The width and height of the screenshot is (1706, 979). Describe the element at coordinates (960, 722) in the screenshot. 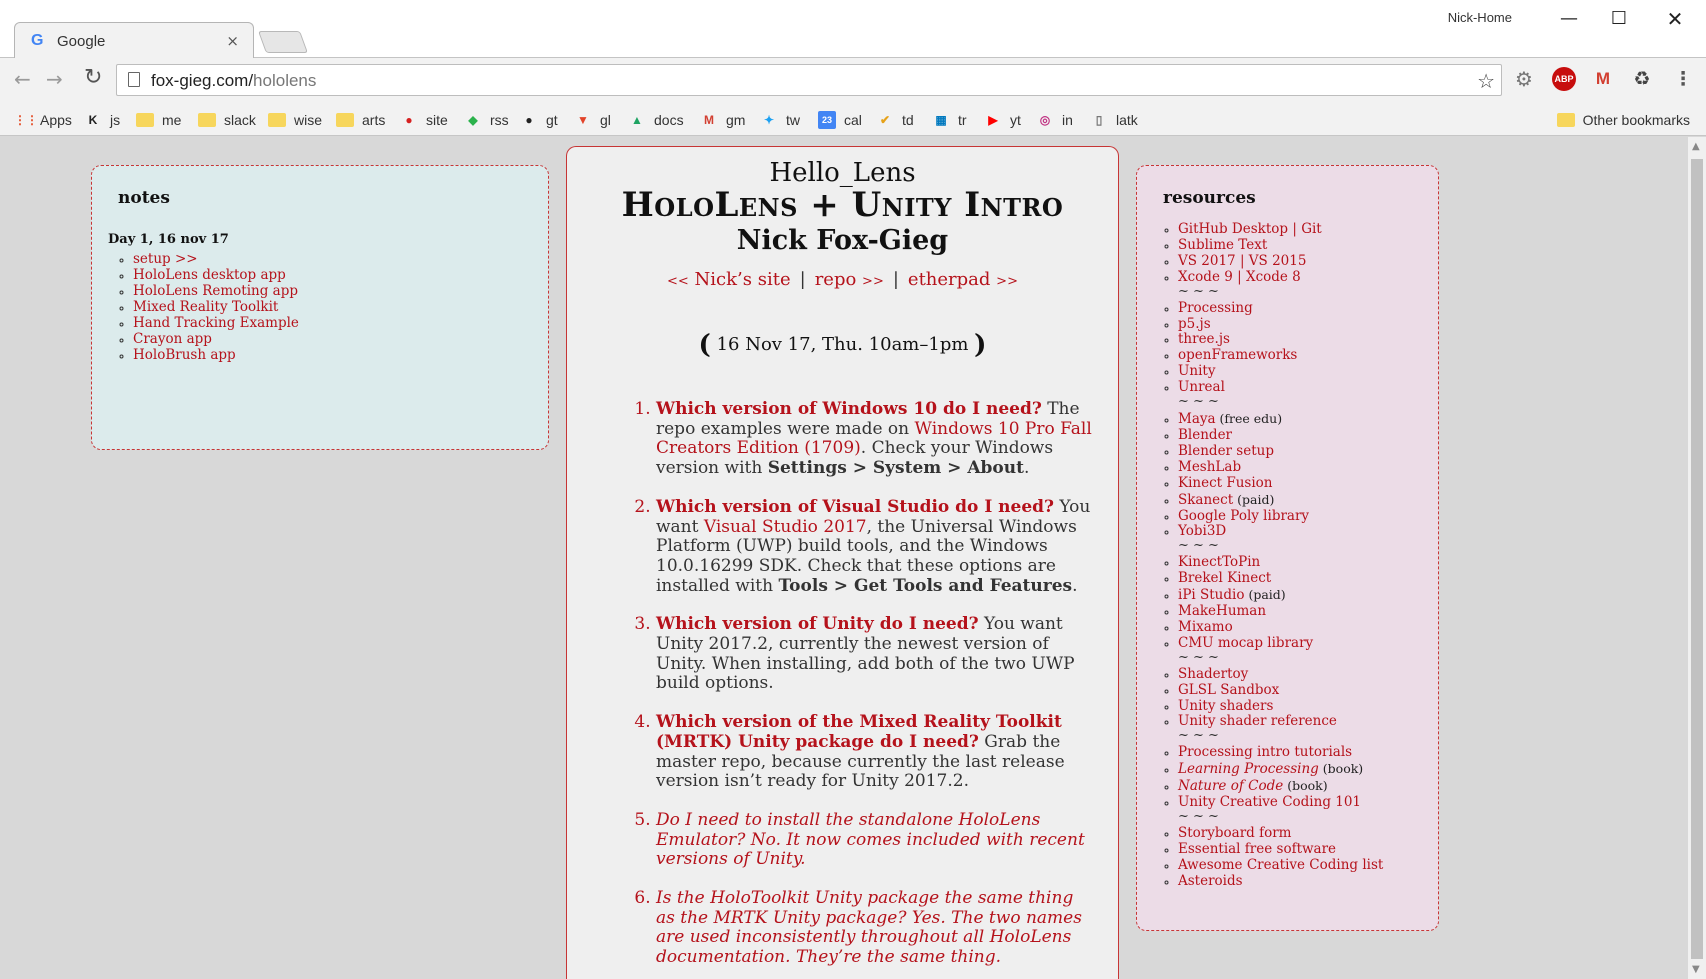

I see `mrtk-link: Mixed Reality Toolkit` at that location.